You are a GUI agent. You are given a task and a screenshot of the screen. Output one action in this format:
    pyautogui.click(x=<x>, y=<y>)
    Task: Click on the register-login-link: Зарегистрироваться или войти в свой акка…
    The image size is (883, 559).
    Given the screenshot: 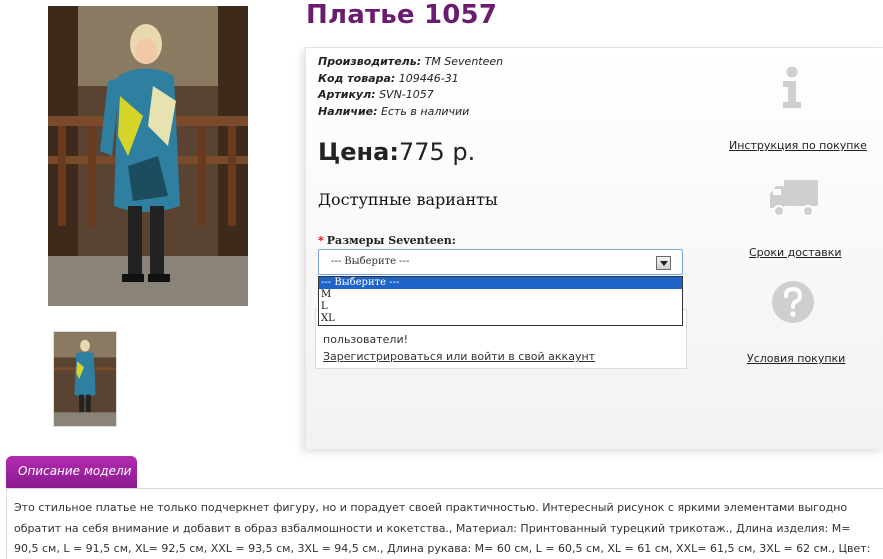 What is the action you would take?
    pyautogui.click(x=459, y=356)
    